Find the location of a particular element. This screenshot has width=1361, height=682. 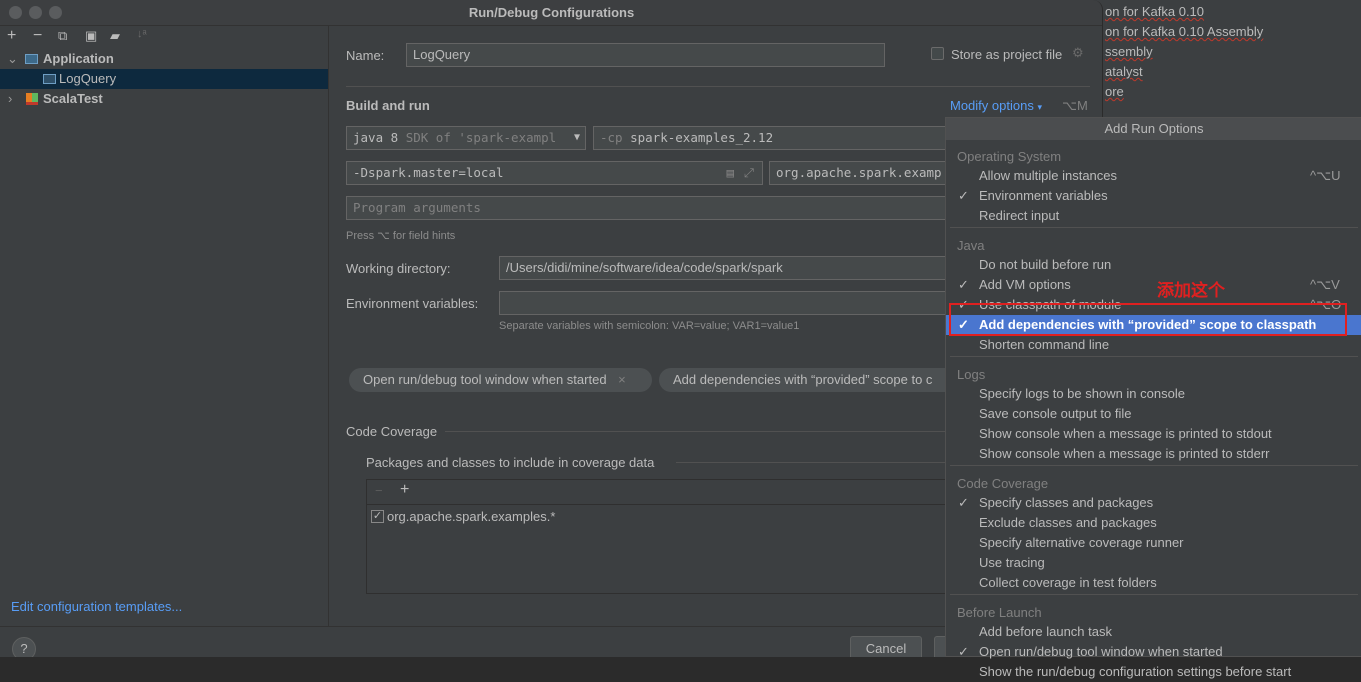

coverage-list: − + ✓ org.apache.spark.examples.* is located at coordinates (661, 536).